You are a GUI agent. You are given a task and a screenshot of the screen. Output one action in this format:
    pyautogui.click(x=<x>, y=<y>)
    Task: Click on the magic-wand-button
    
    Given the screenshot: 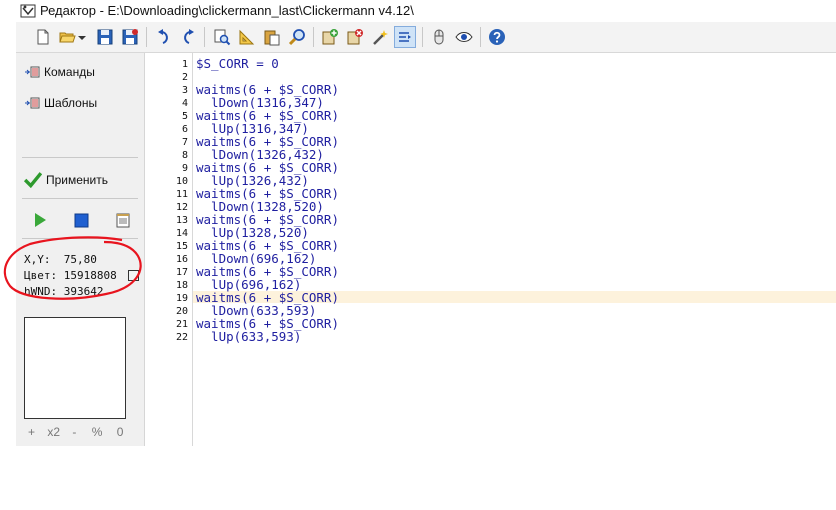 What is the action you would take?
    pyautogui.click(x=380, y=37)
    